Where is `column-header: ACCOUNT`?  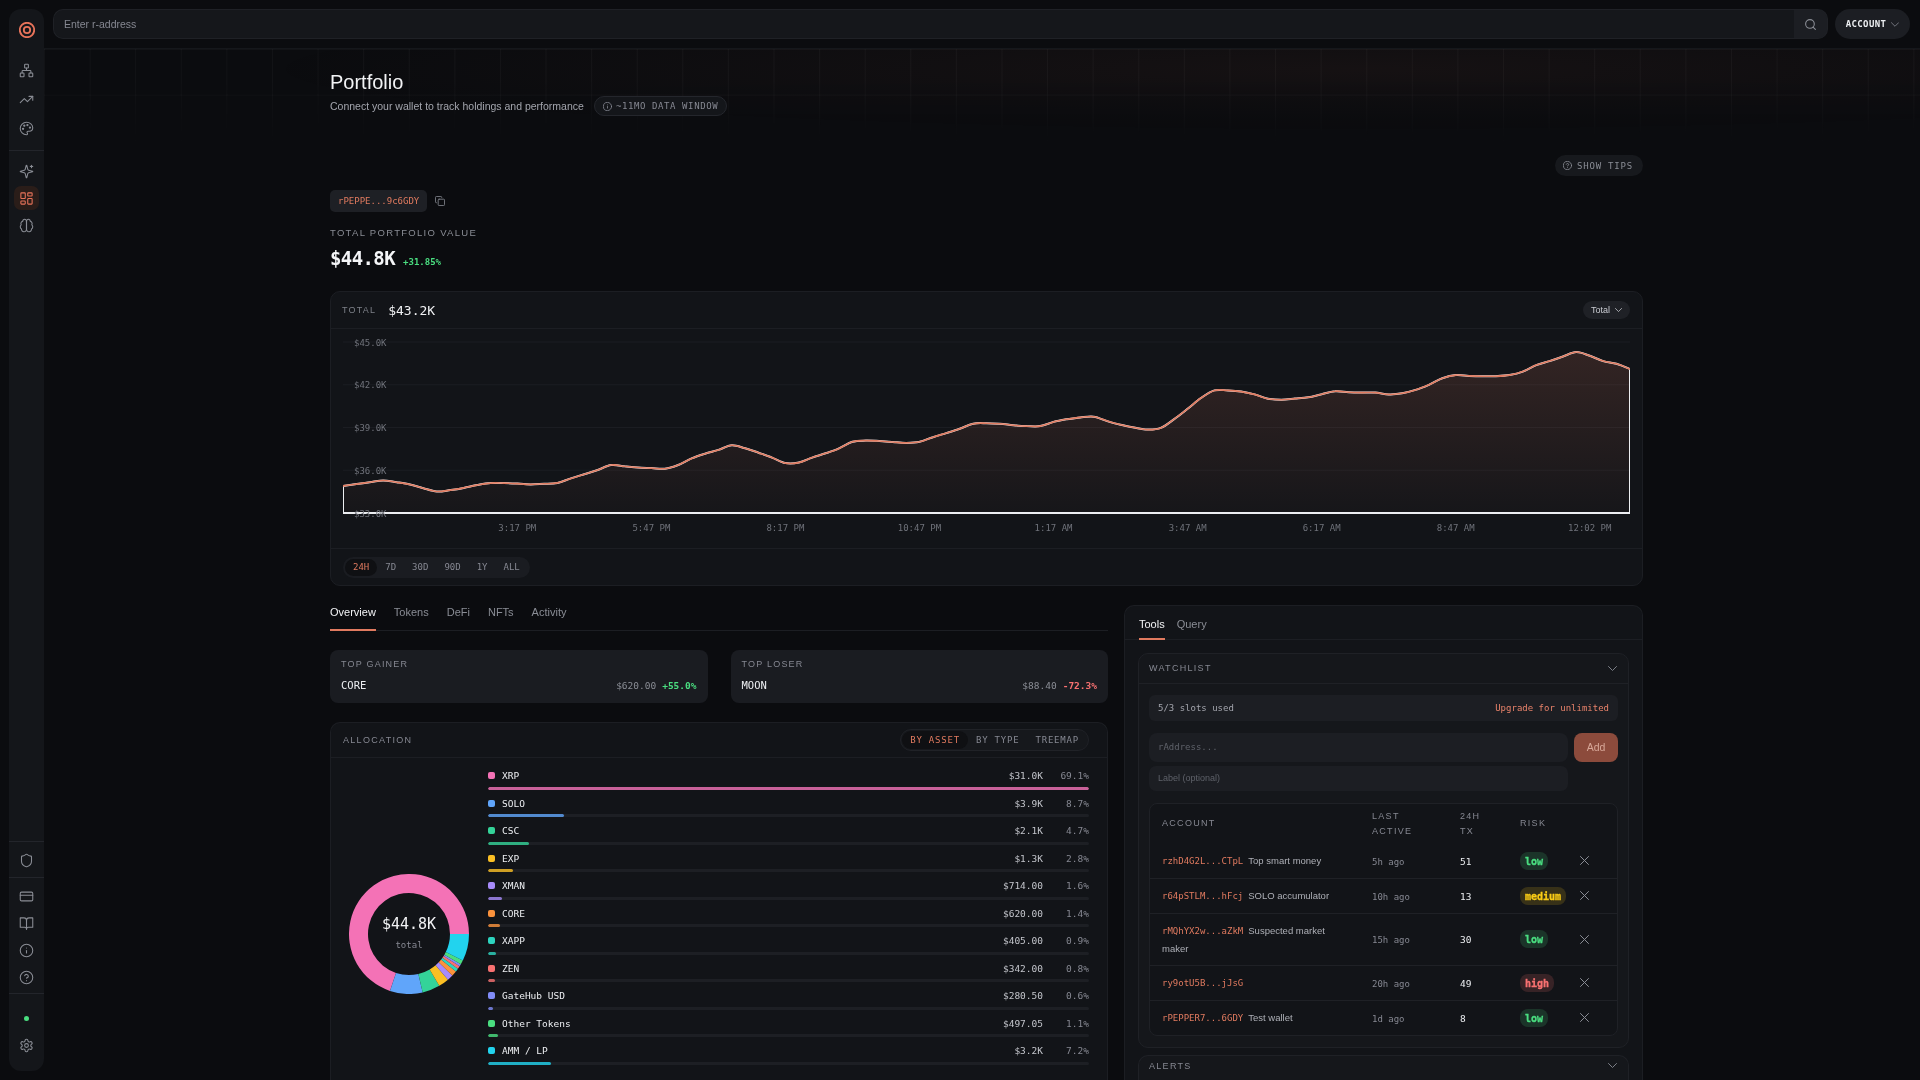
column-header: ACCOUNT is located at coordinates (1189, 823).